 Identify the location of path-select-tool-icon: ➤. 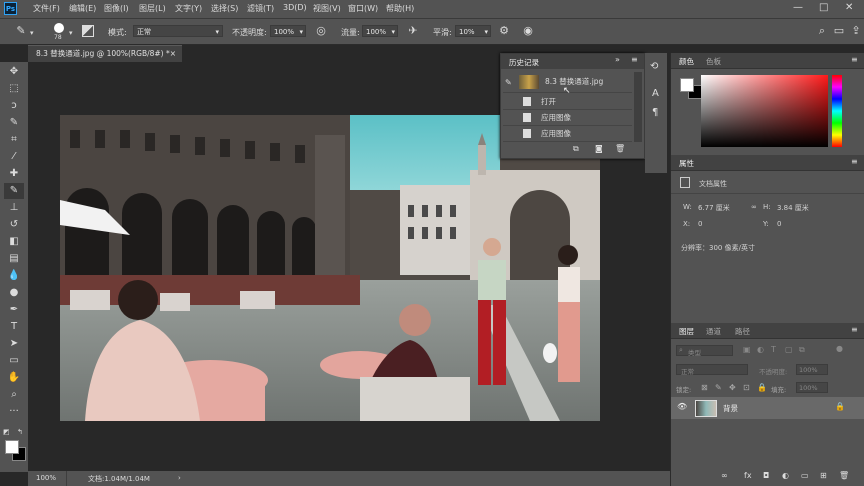
(14, 344).